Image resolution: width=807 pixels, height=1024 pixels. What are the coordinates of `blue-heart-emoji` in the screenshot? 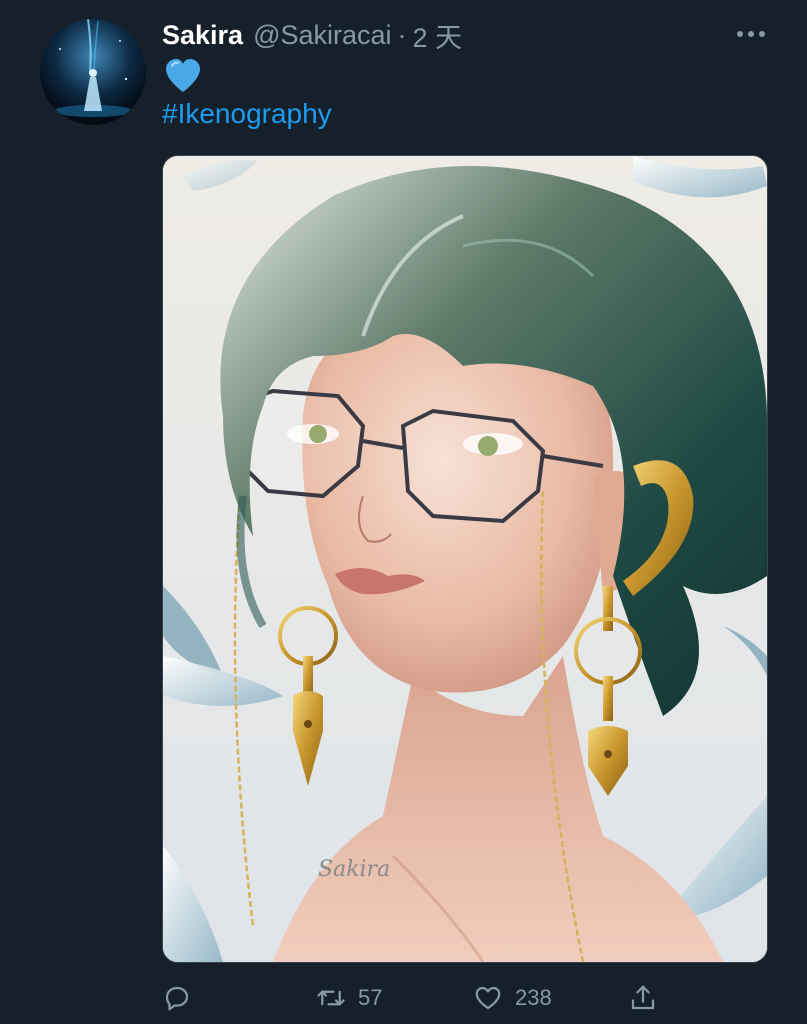 It's located at (183, 76).